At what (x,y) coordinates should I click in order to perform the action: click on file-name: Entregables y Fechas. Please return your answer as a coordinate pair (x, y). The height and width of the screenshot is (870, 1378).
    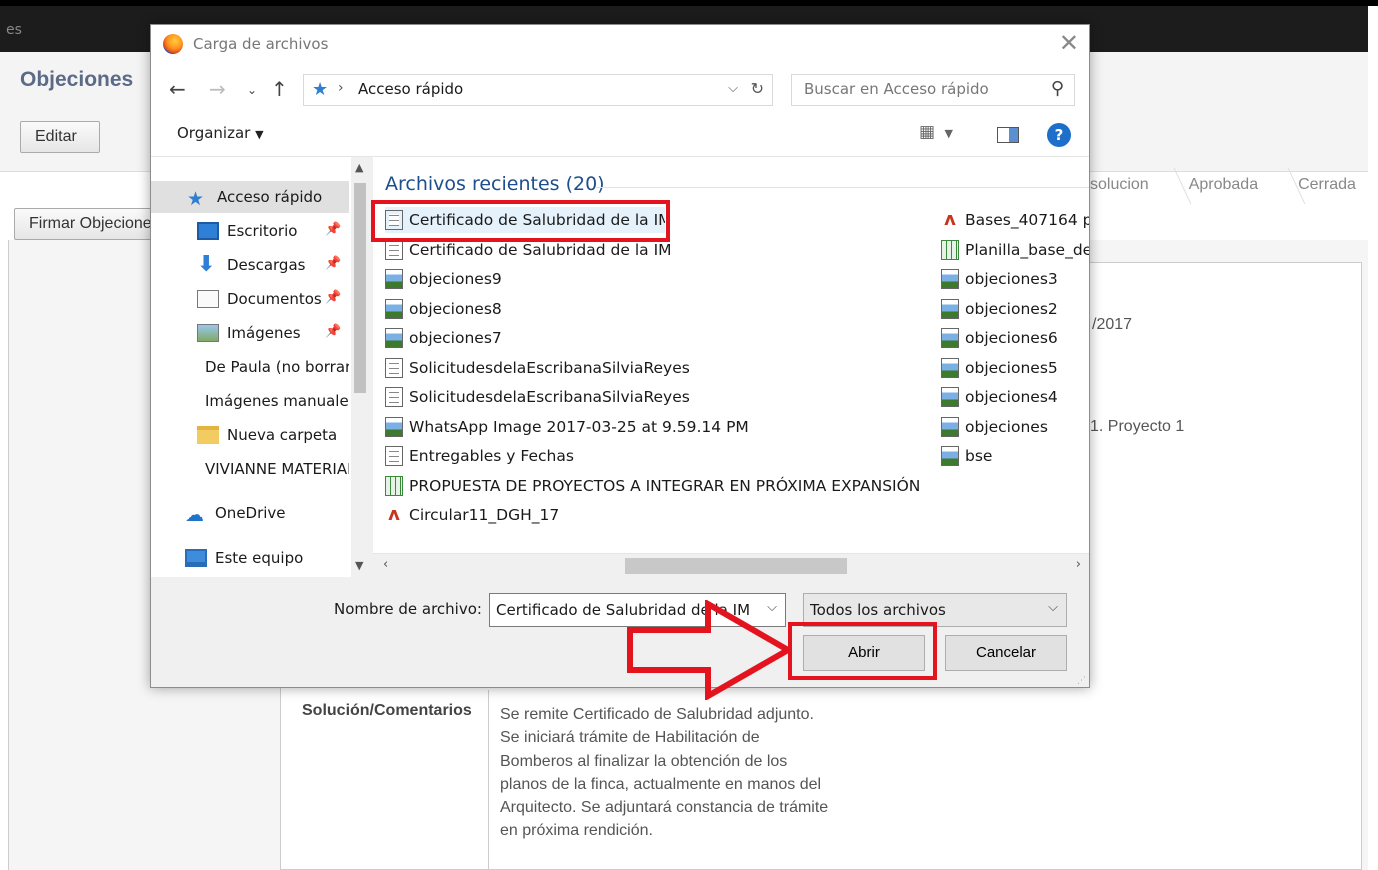
    Looking at the image, I should click on (491, 456).